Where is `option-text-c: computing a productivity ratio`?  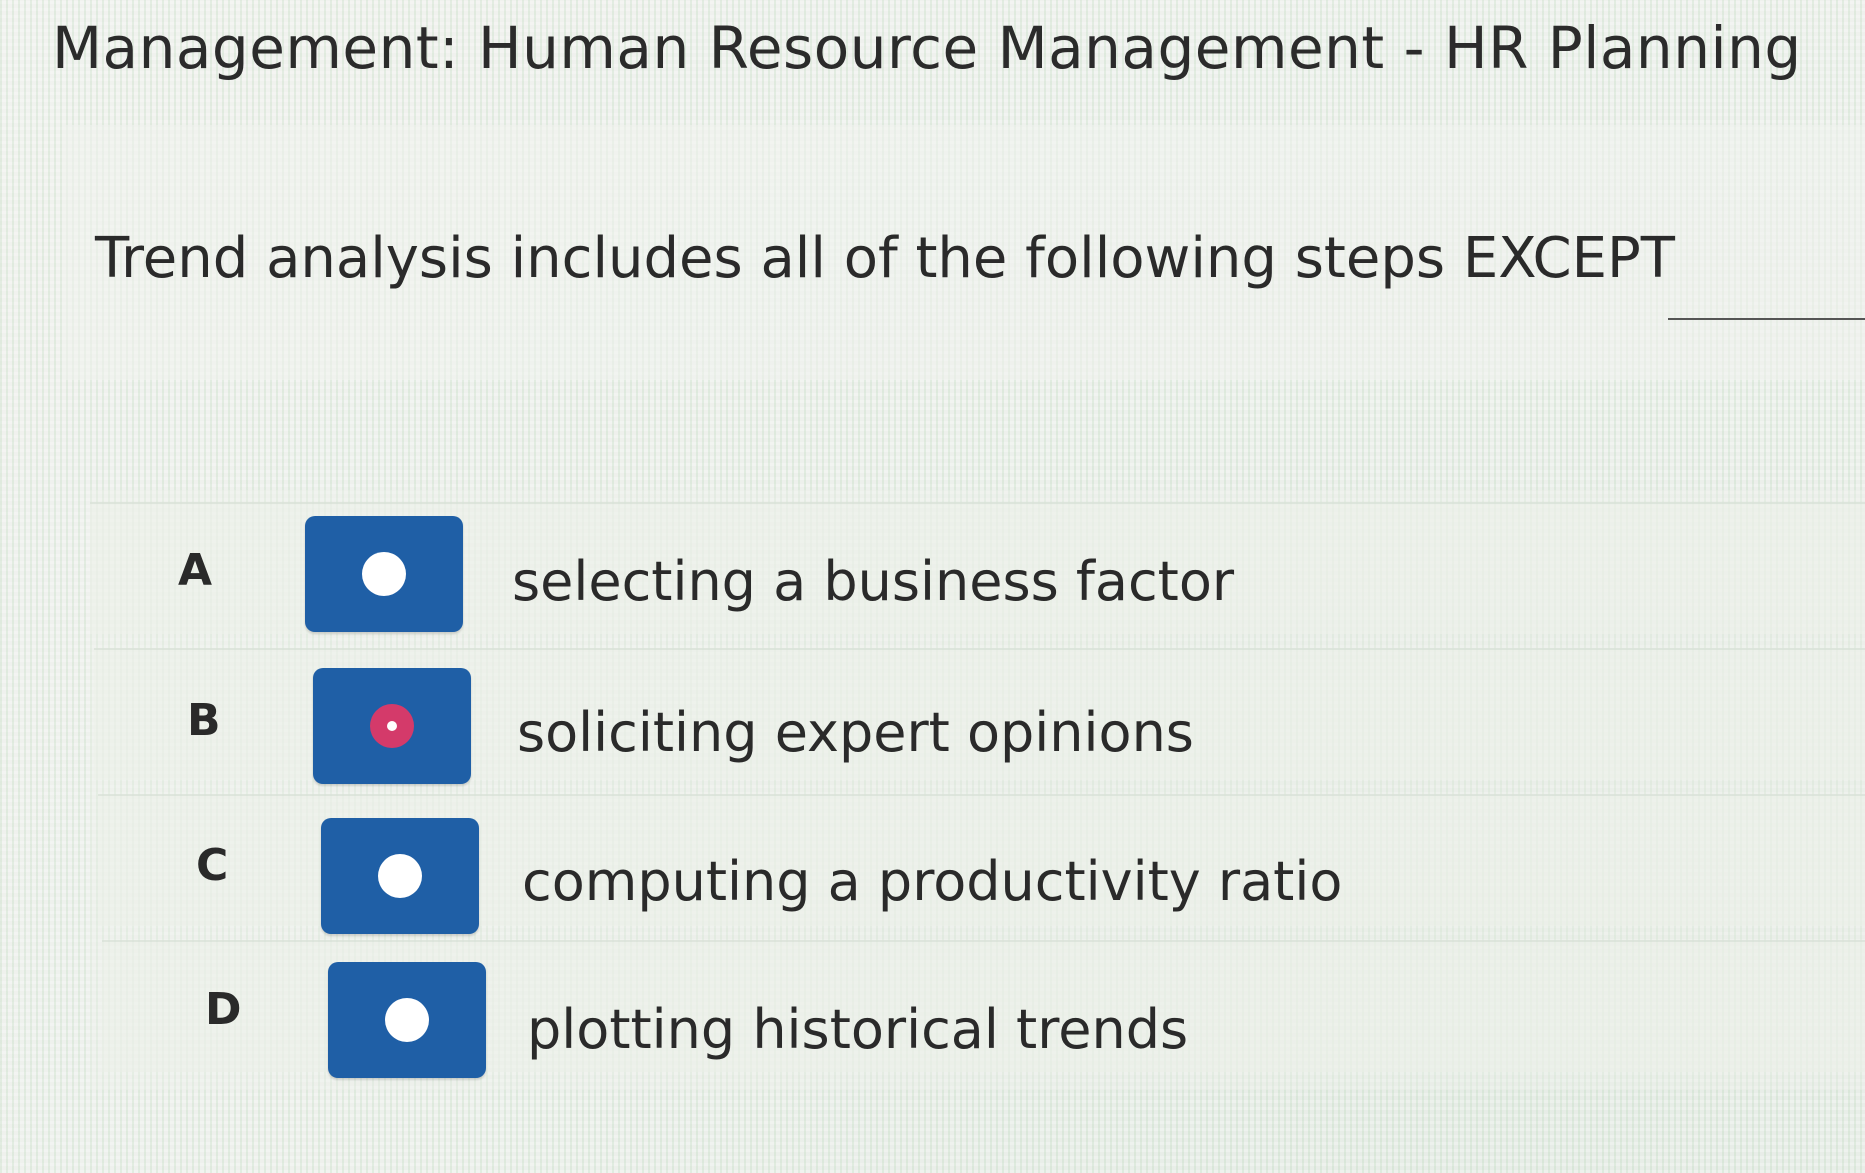
option-text-c: computing a productivity ratio is located at coordinates (932, 881).